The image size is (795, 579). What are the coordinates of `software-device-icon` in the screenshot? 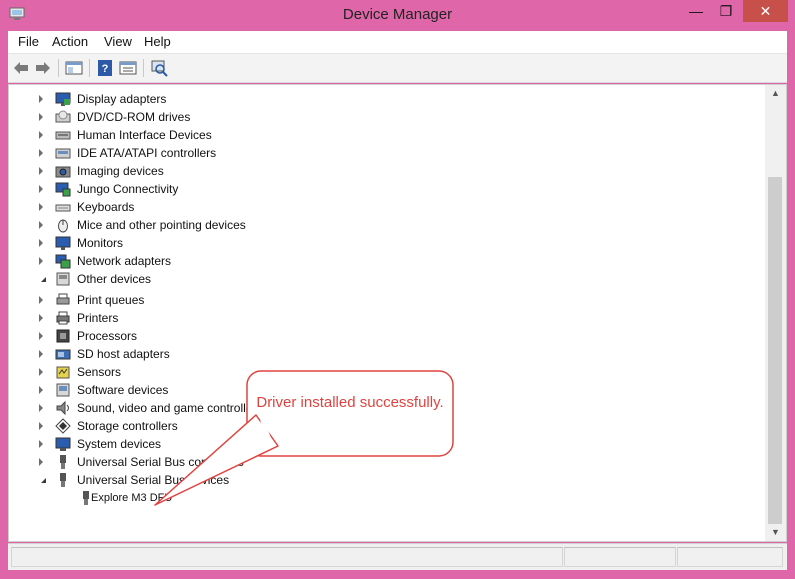 It's located at (63, 390).